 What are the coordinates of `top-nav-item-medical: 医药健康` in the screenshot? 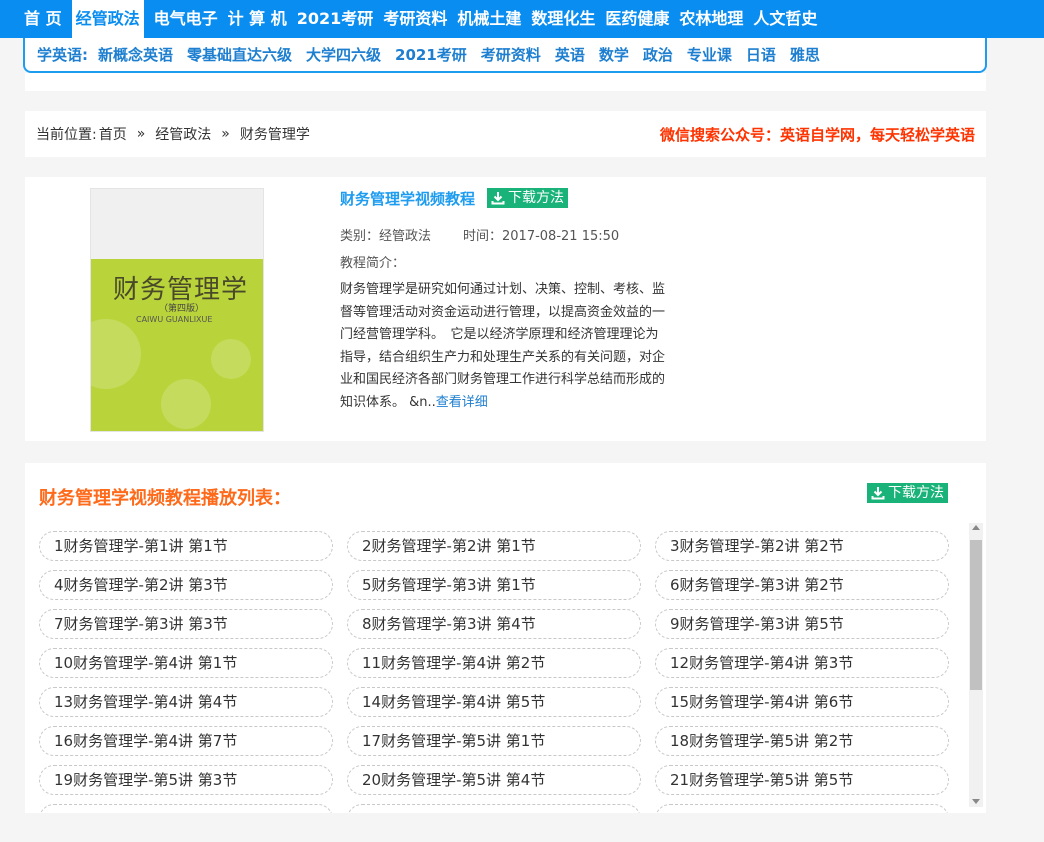 It's located at (637, 19).